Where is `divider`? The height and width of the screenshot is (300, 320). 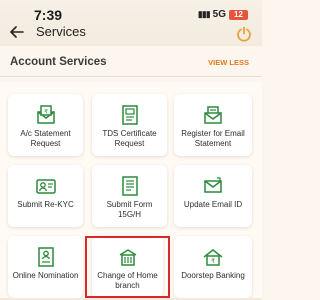
divider is located at coordinates (131, 76).